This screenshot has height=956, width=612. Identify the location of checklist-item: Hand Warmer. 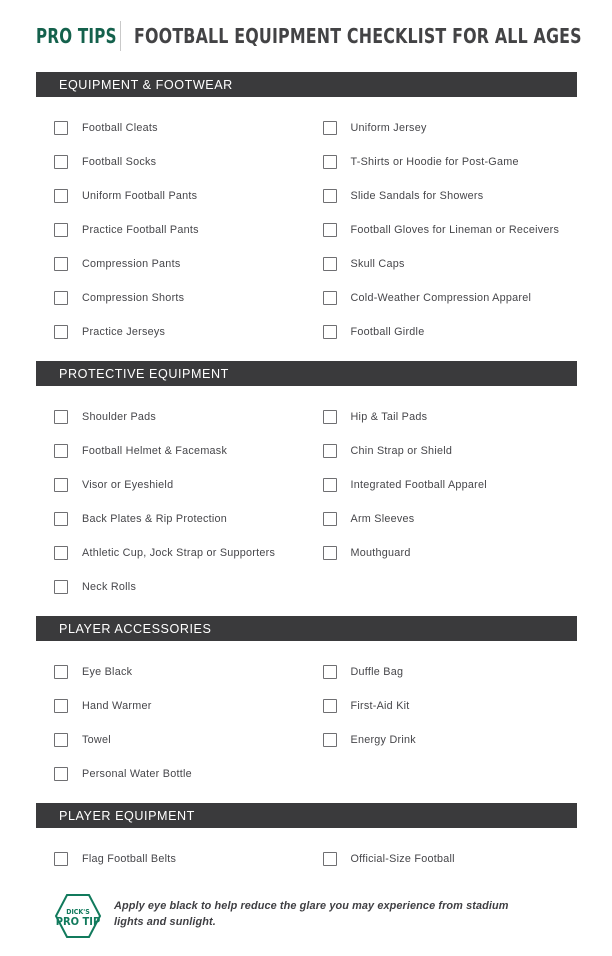
(180, 706).